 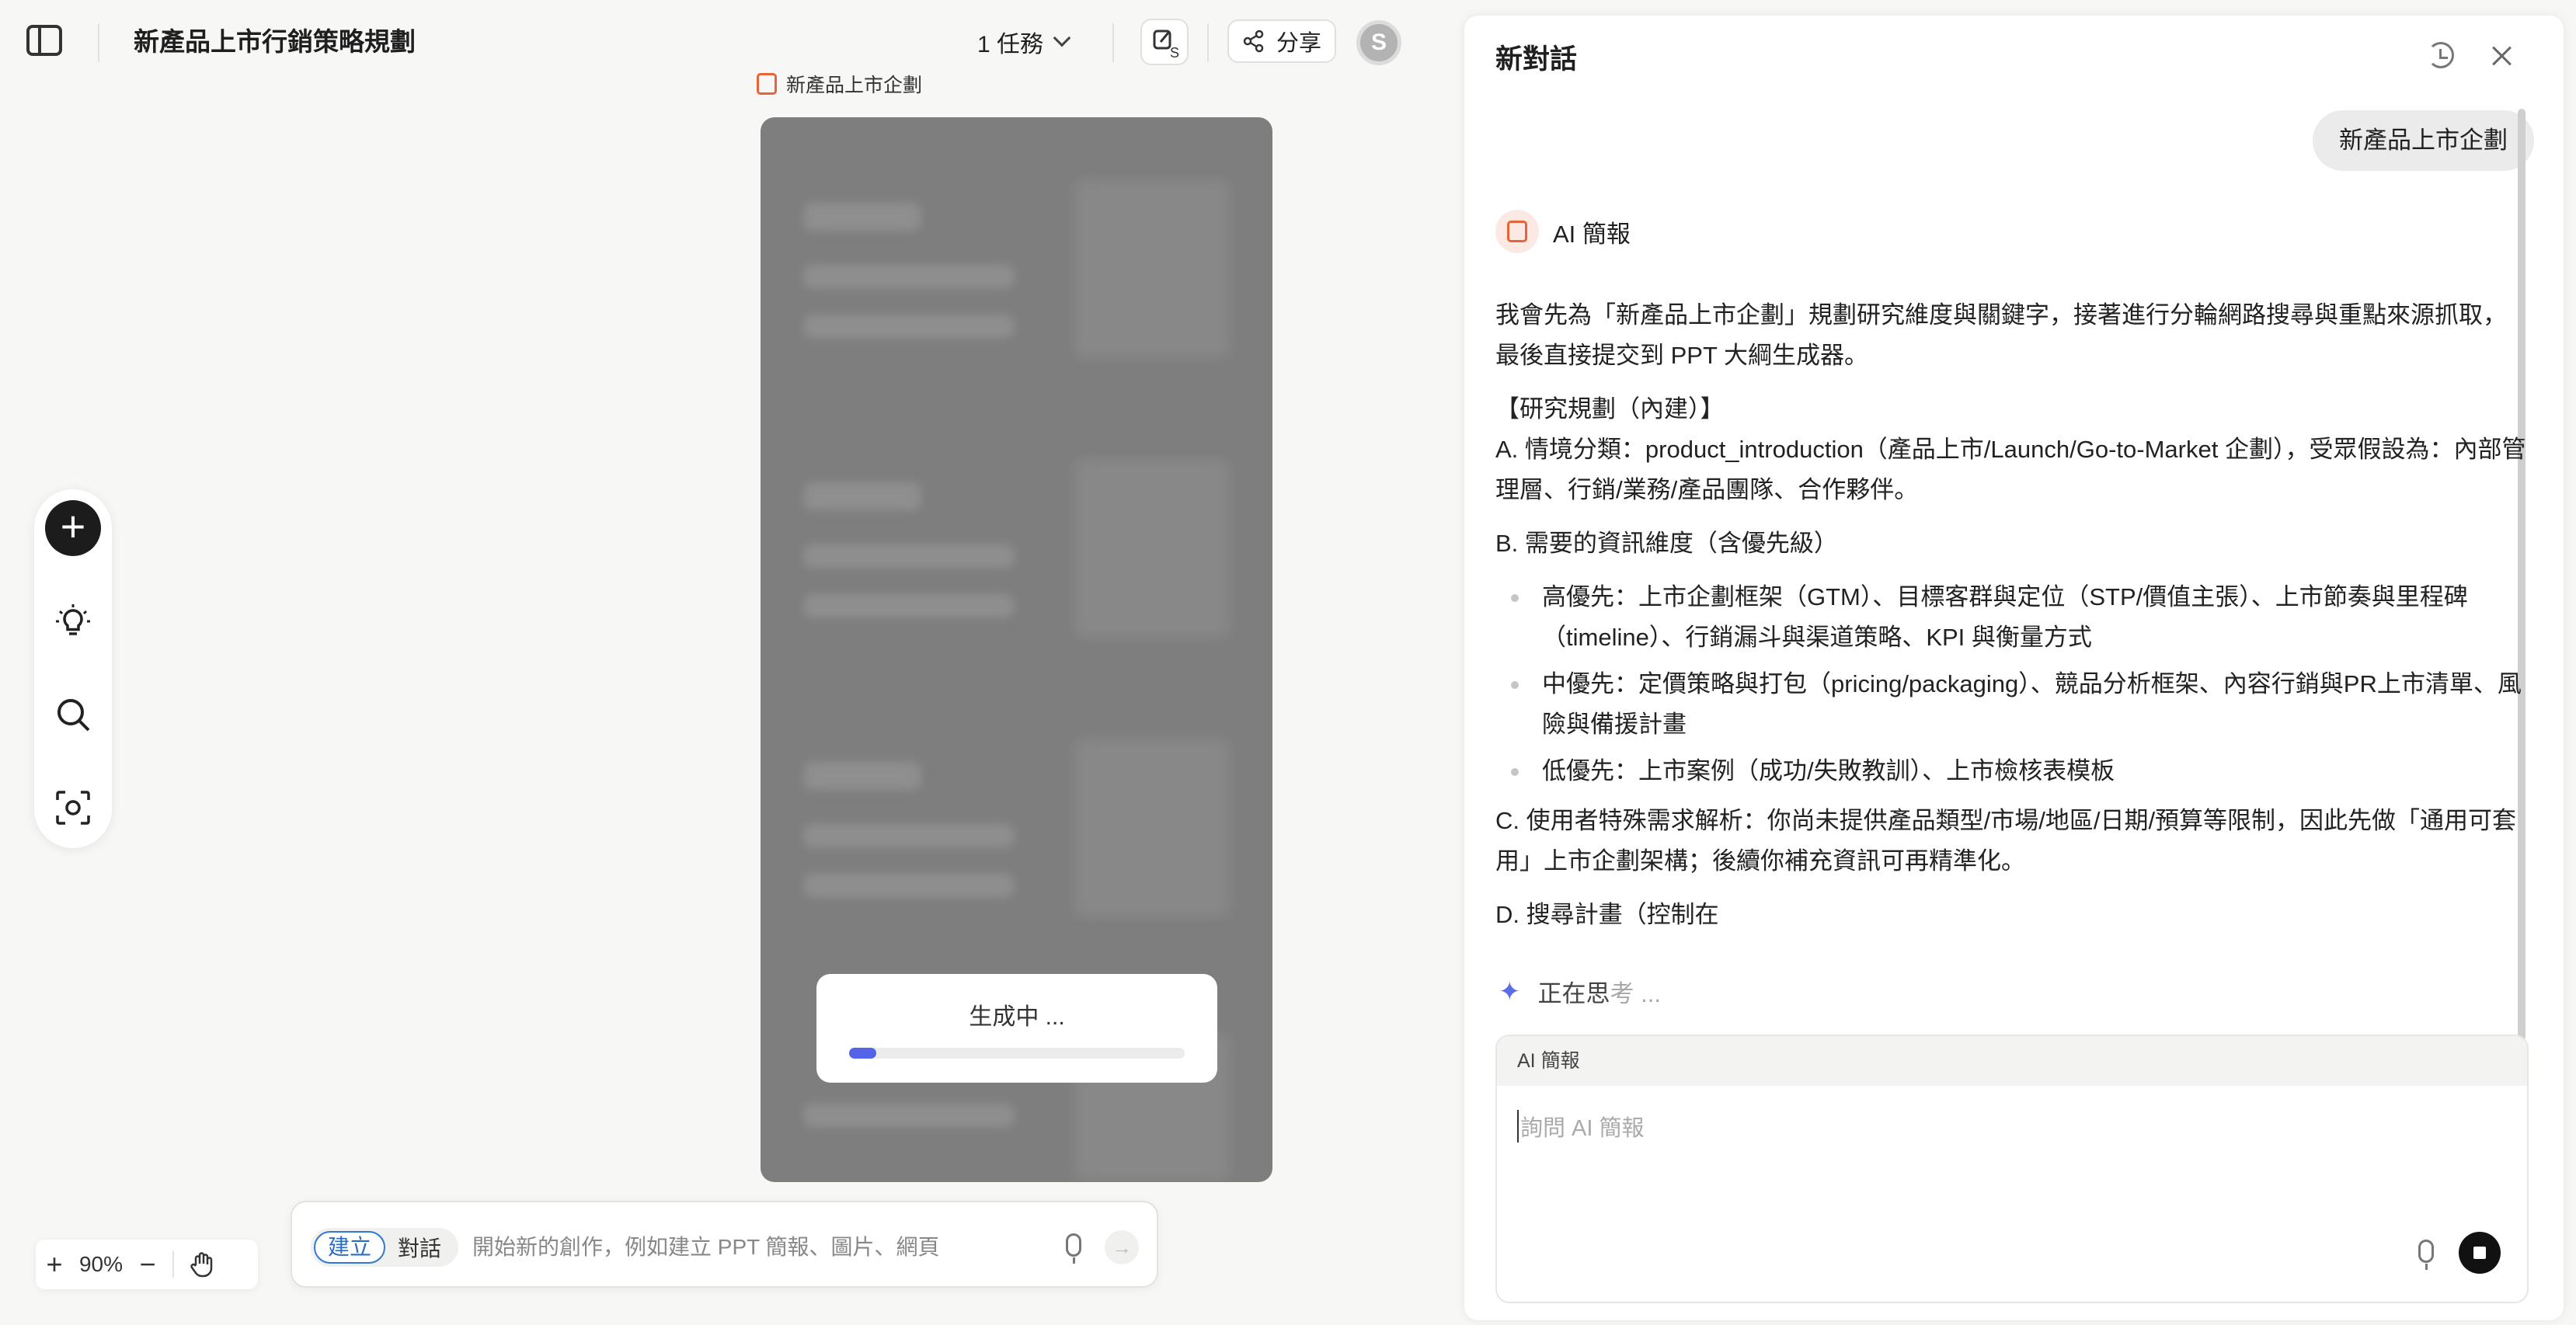 I want to click on chat-title: 新對話, so click(x=1536, y=59).